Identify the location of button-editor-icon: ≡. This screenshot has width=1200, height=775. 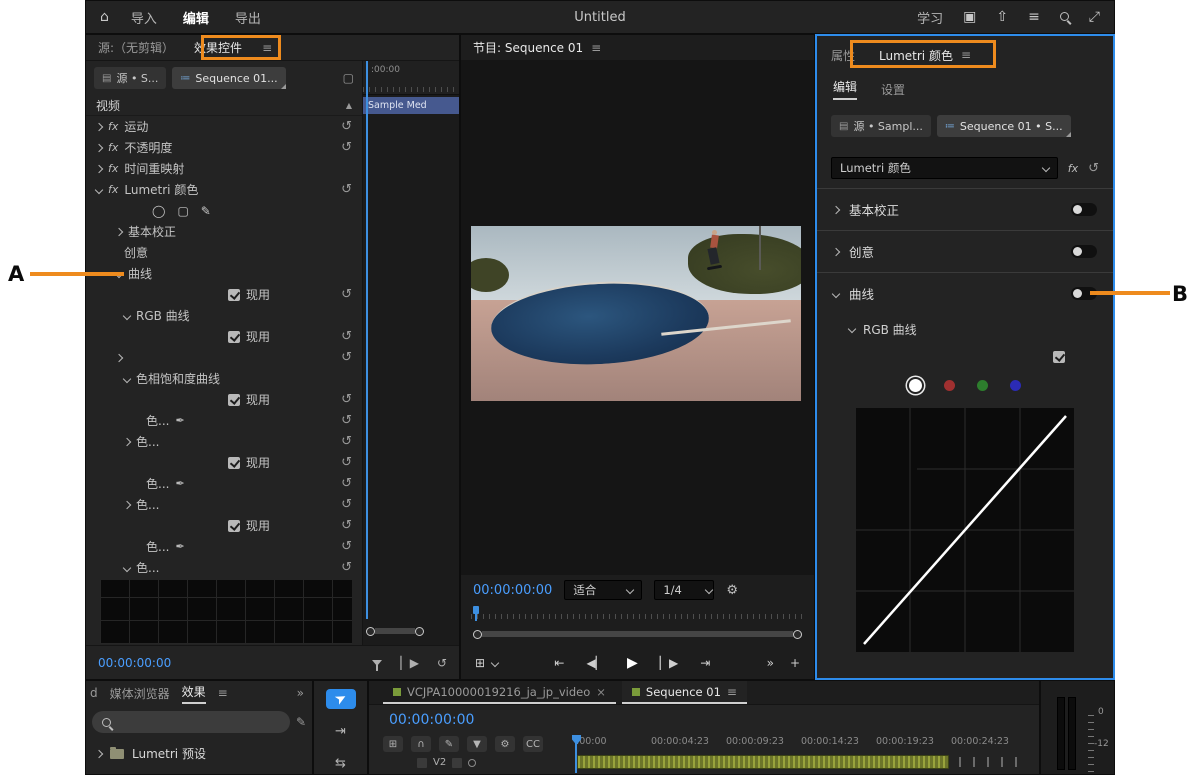
(1034, 17).